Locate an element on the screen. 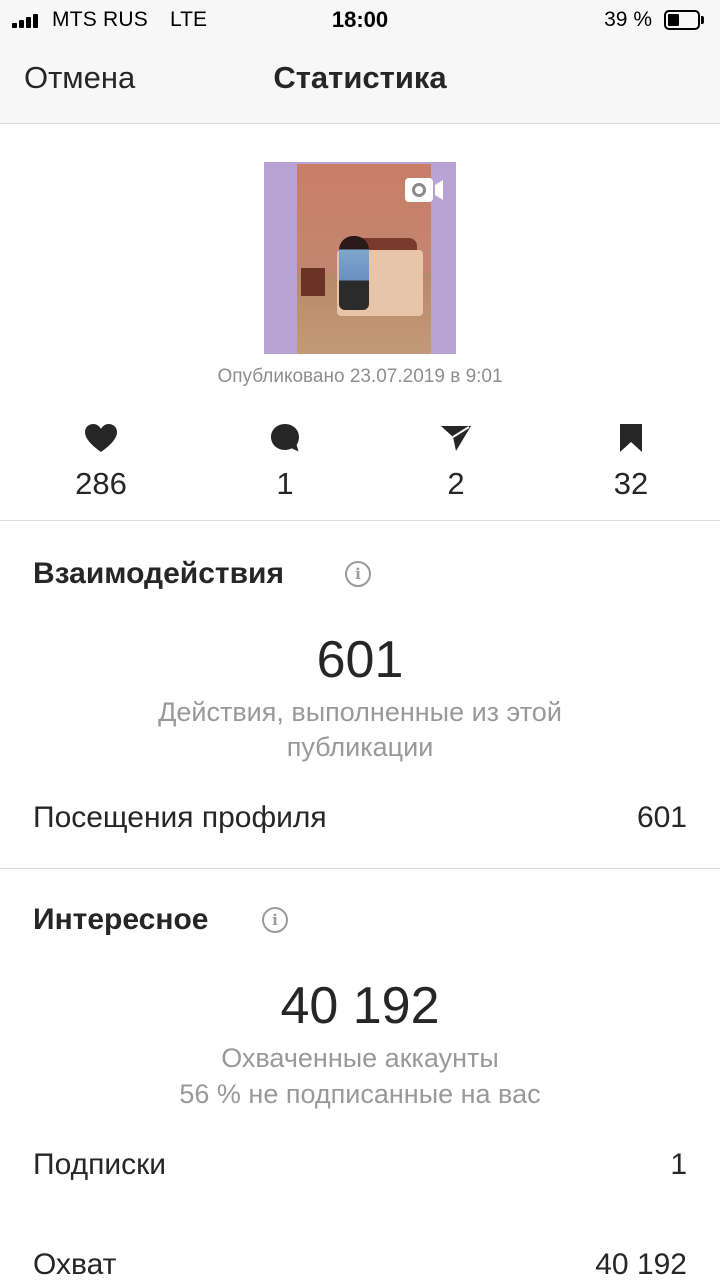 This screenshot has height=1282, width=720. discovery-info-icon: i is located at coordinates (275, 920).